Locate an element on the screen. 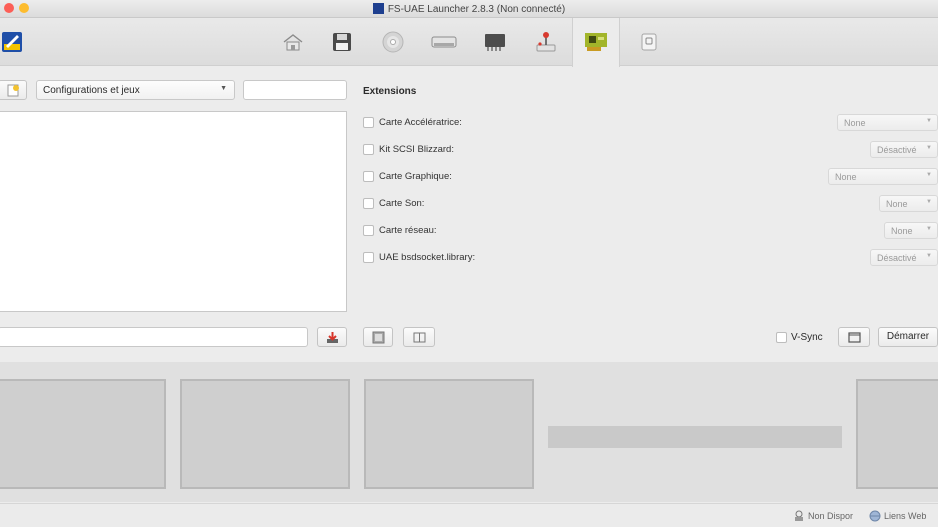  globe-icon is located at coordinates (875, 516).